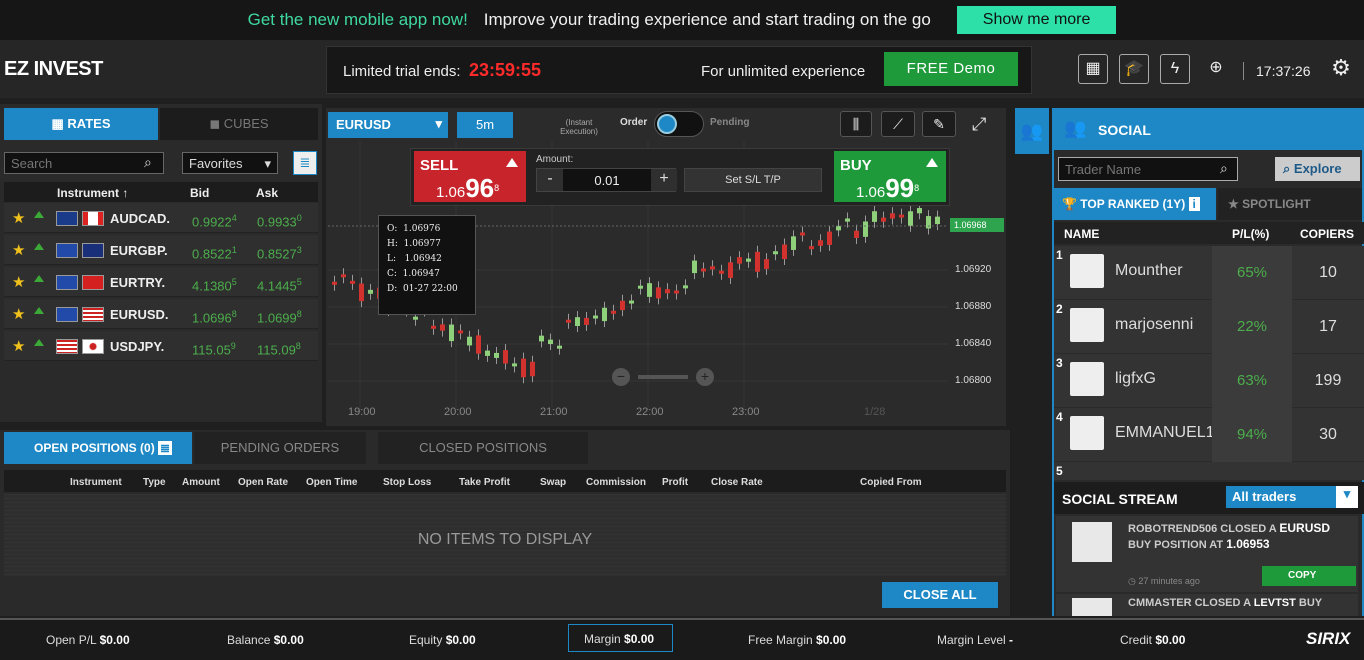 This screenshot has height=660, width=1364. What do you see at coordinates (92, 193) in the screenshot?
I see `col-instrument: Instrument ↑` at bounding box center [92, 193].